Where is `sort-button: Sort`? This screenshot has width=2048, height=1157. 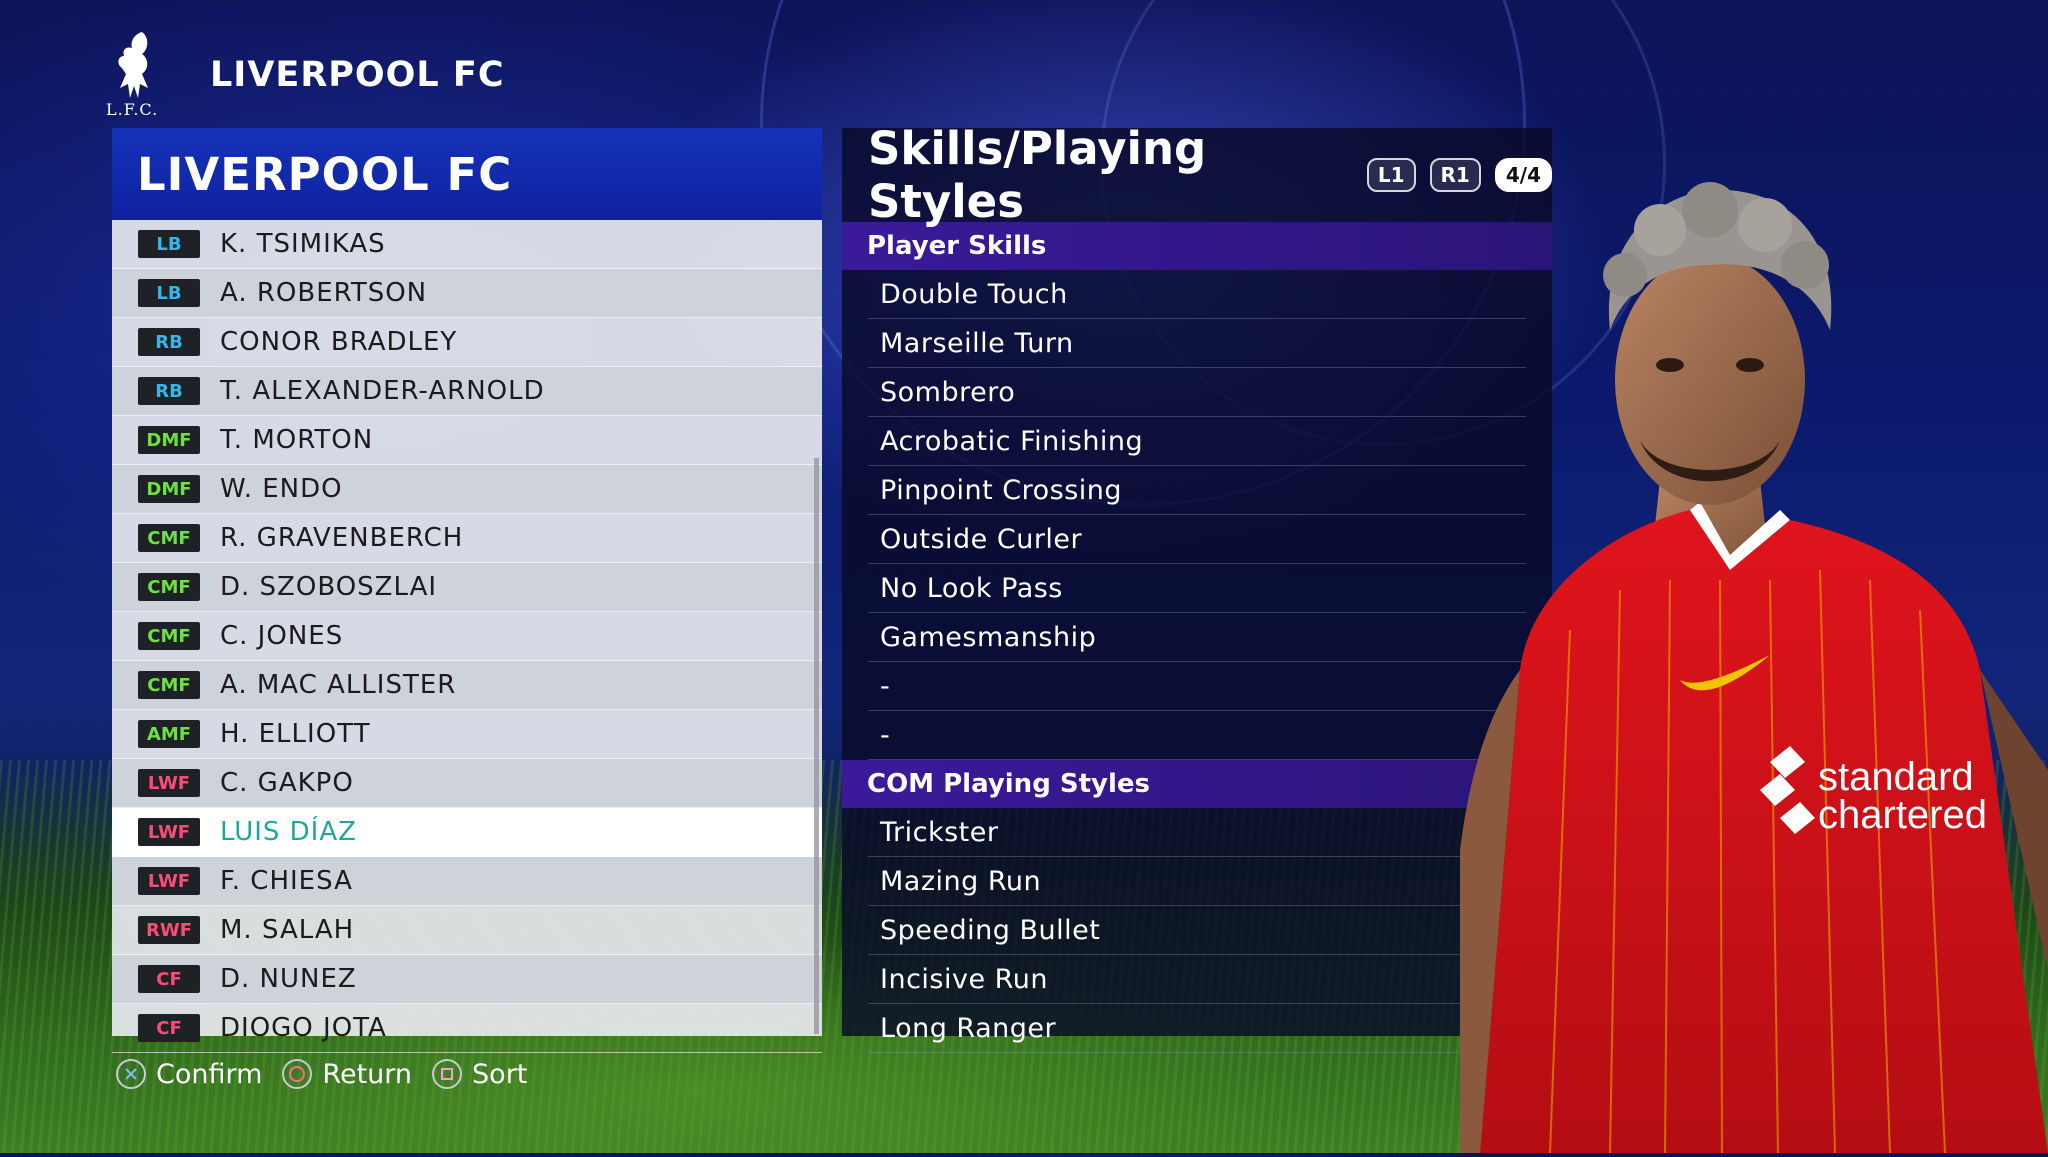 sort-button: Sort is located at coordinates (479, 1074).